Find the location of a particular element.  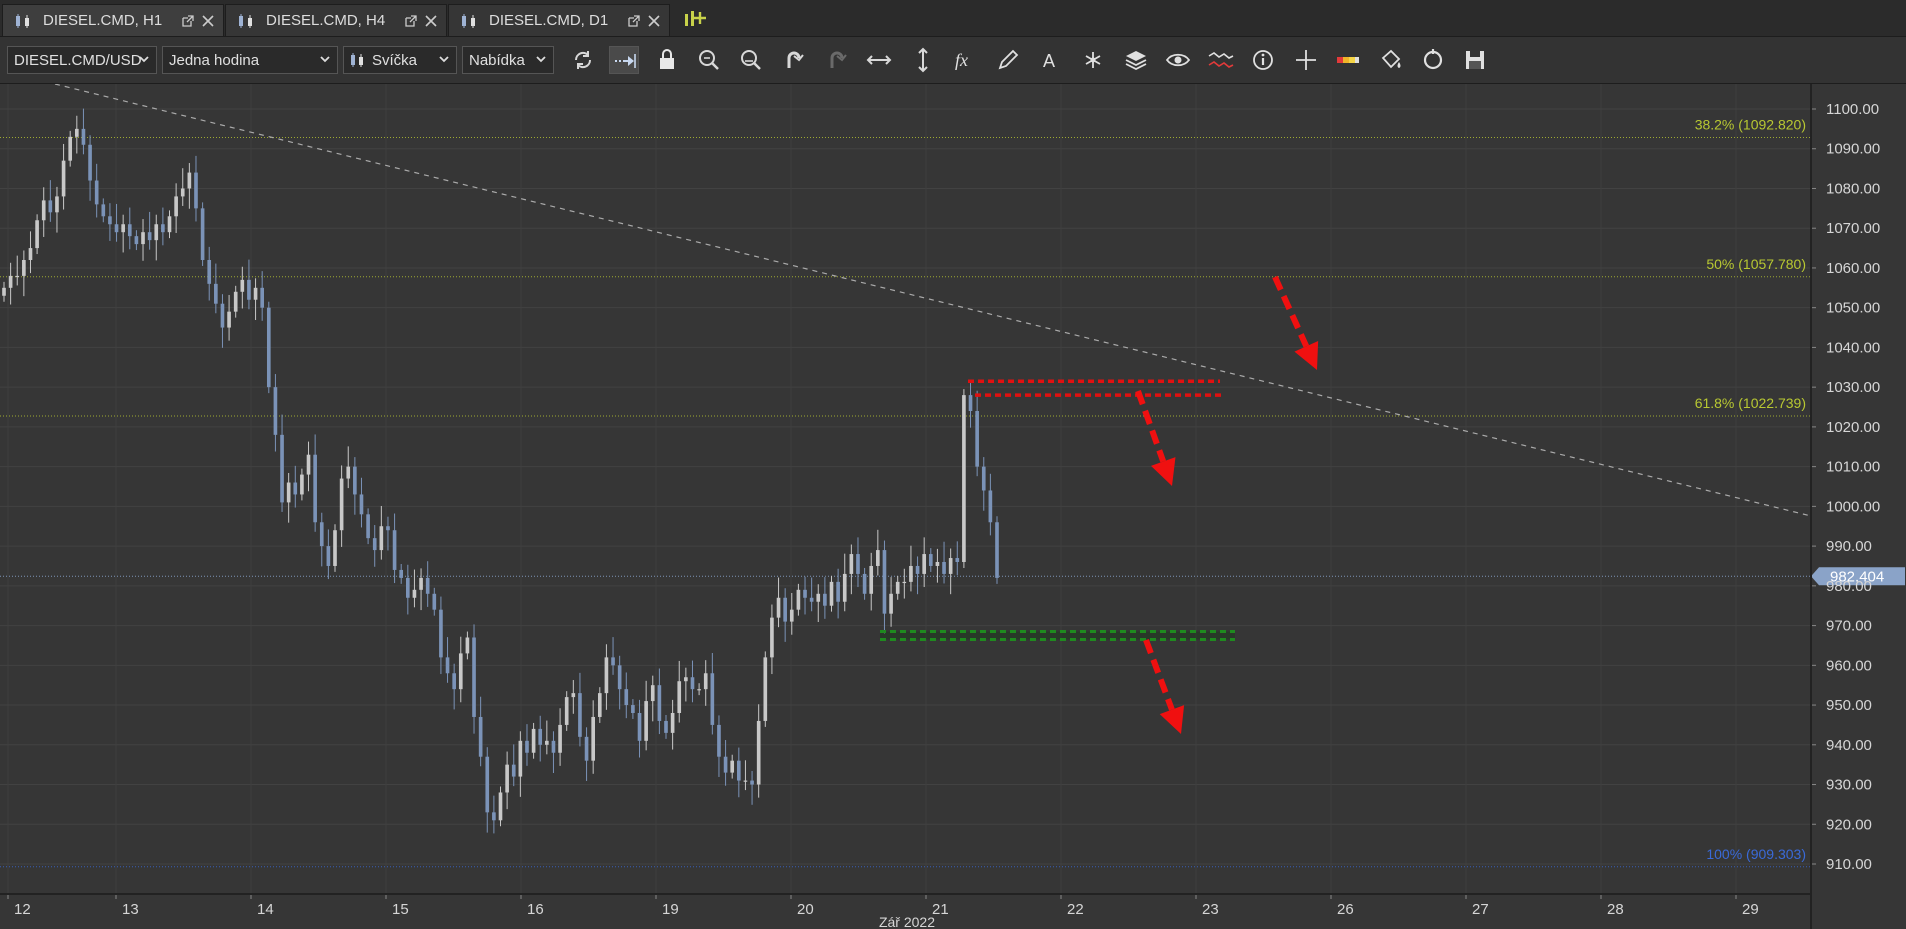

y-tick-label: 1020.00 is located at coordinates (1853, 427).